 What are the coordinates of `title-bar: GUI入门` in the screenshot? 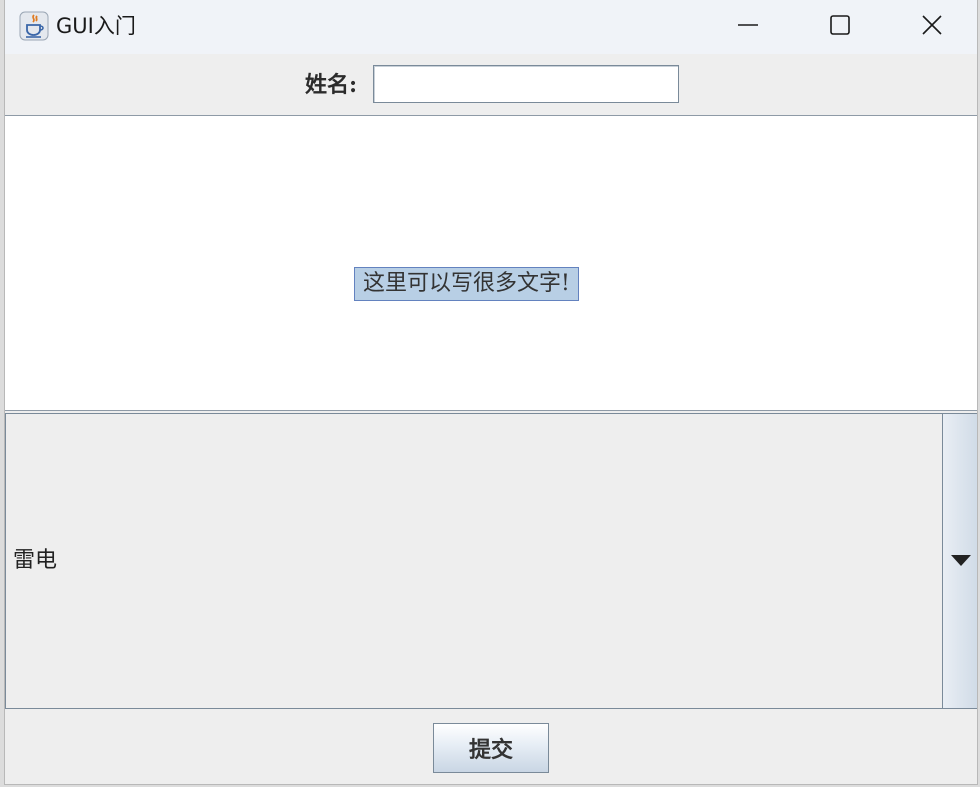 It's located at (491, 27).